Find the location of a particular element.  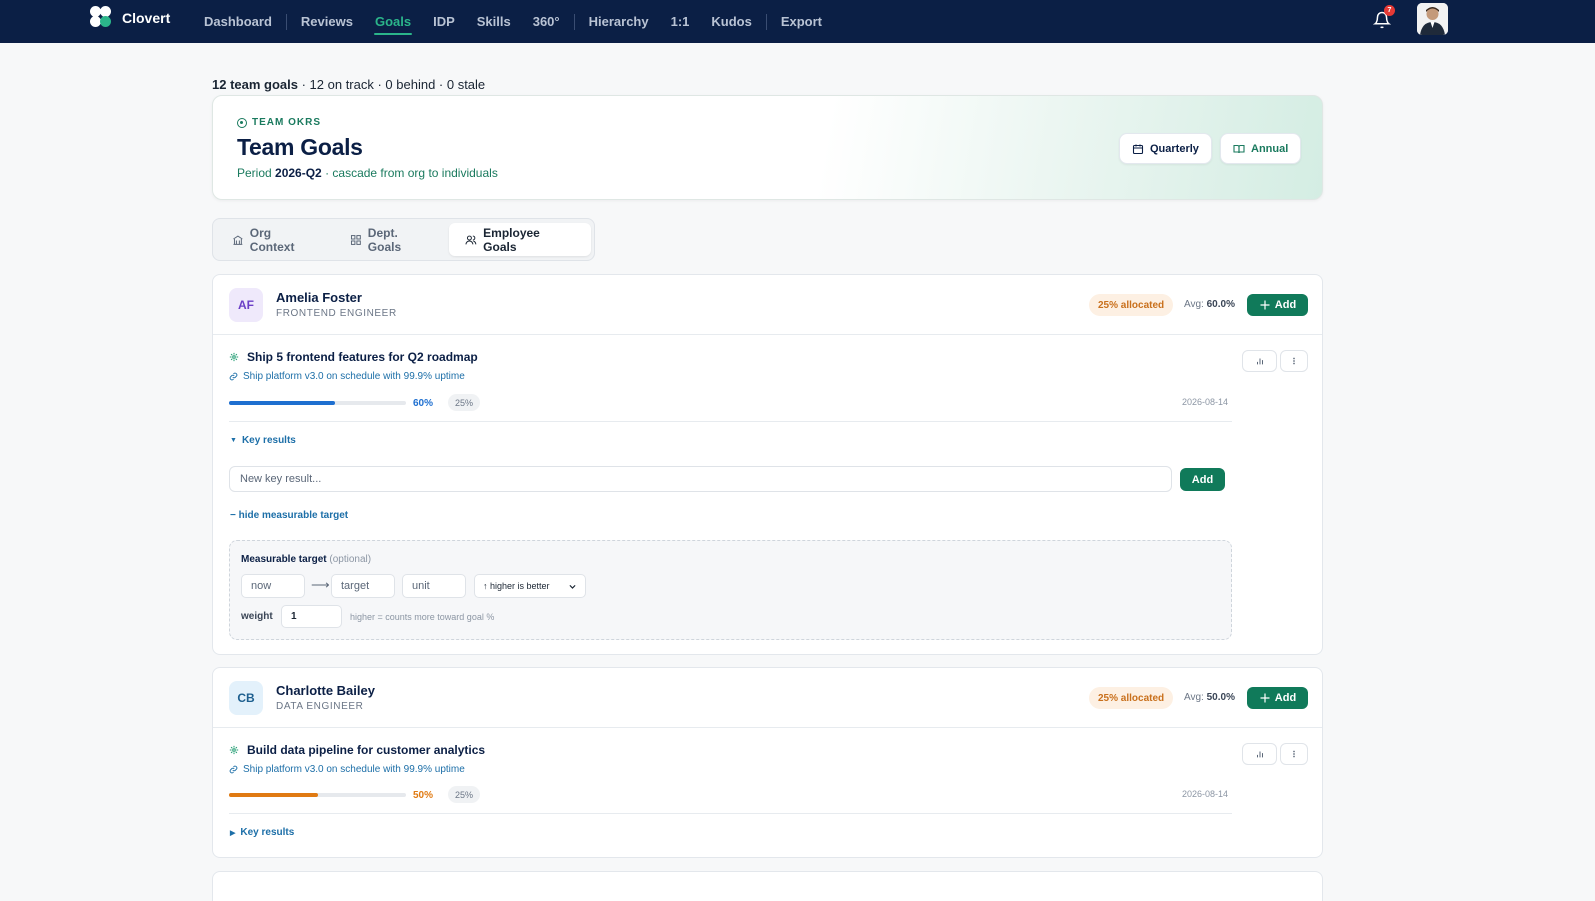

annual-button: Annual is located at coordinates (1261, 148).